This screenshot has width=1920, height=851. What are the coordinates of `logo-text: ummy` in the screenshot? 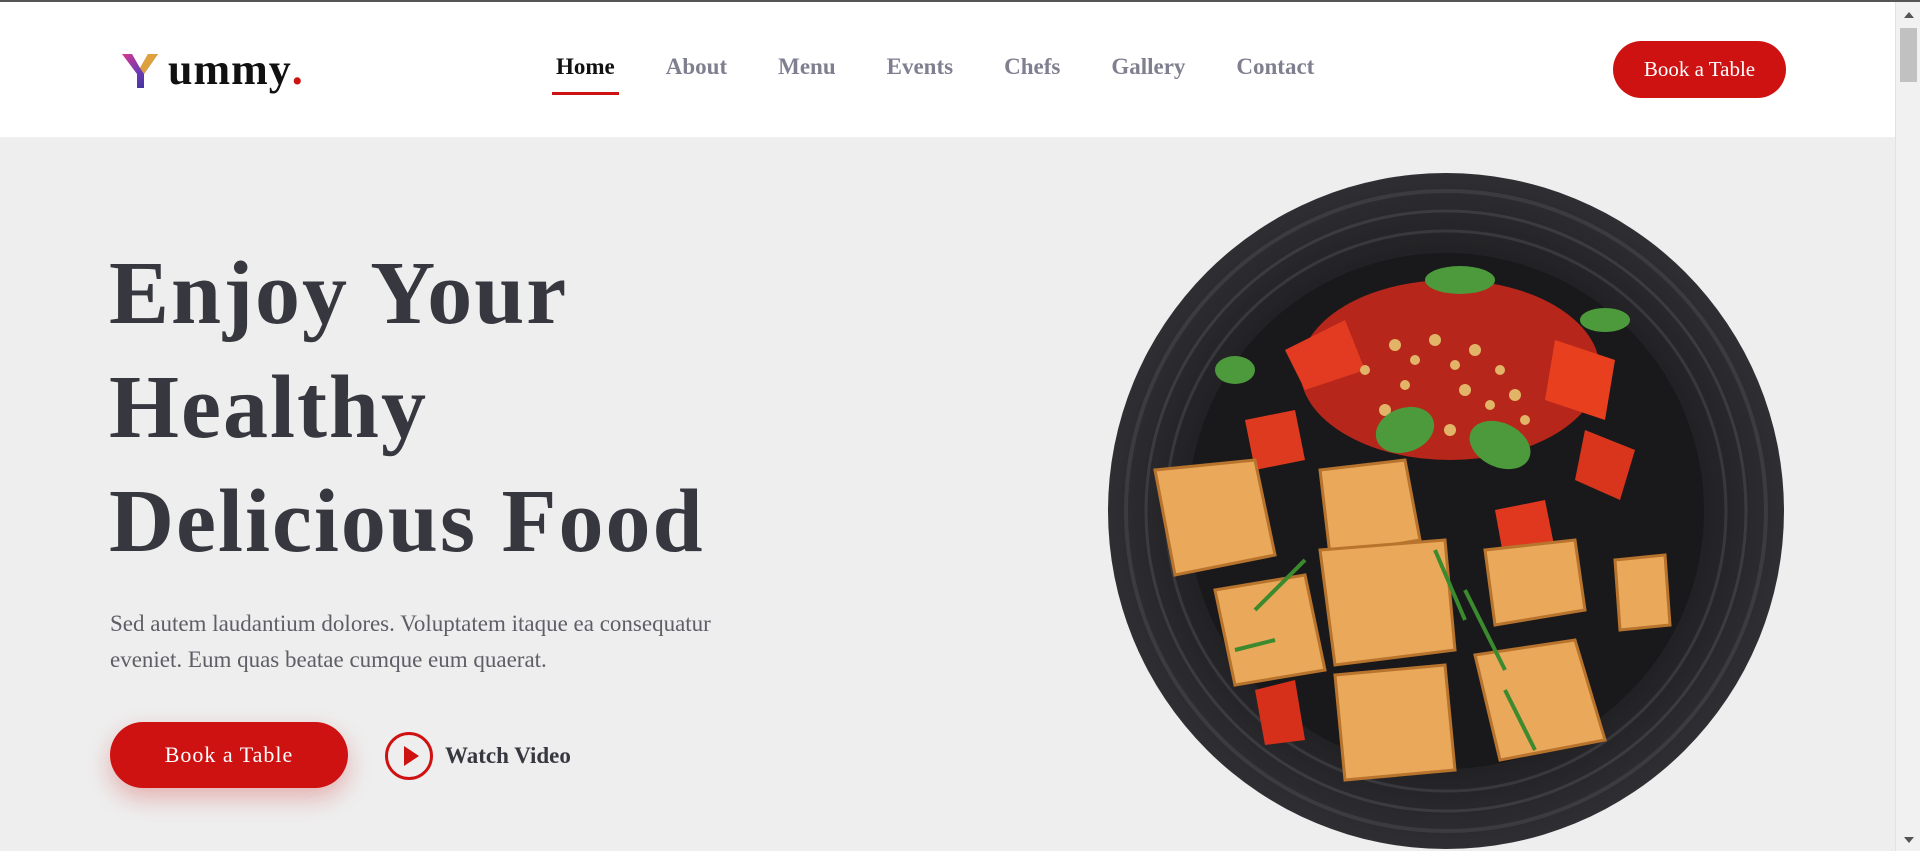 It's located at (230, 69).